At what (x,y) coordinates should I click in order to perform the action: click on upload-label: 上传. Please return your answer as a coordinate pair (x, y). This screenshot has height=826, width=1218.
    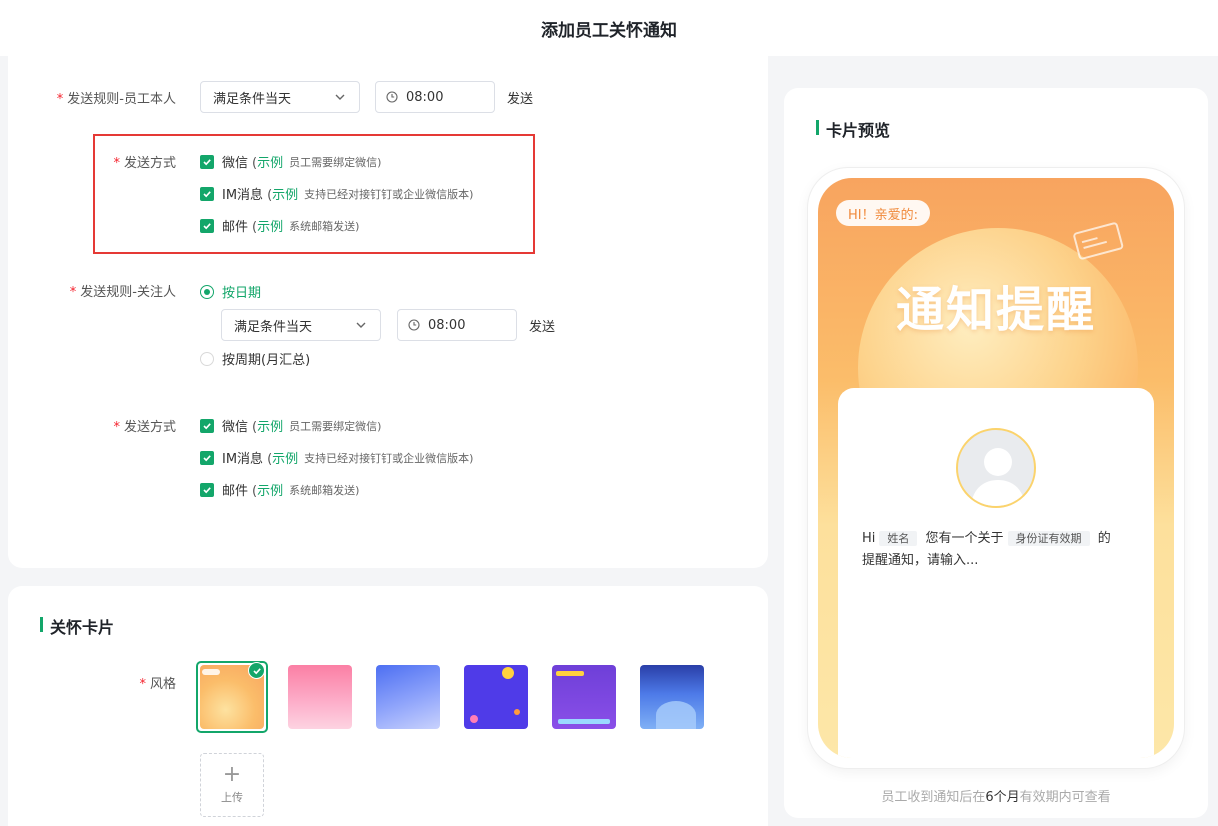
    Looking at the image, I should click on (232, 797).